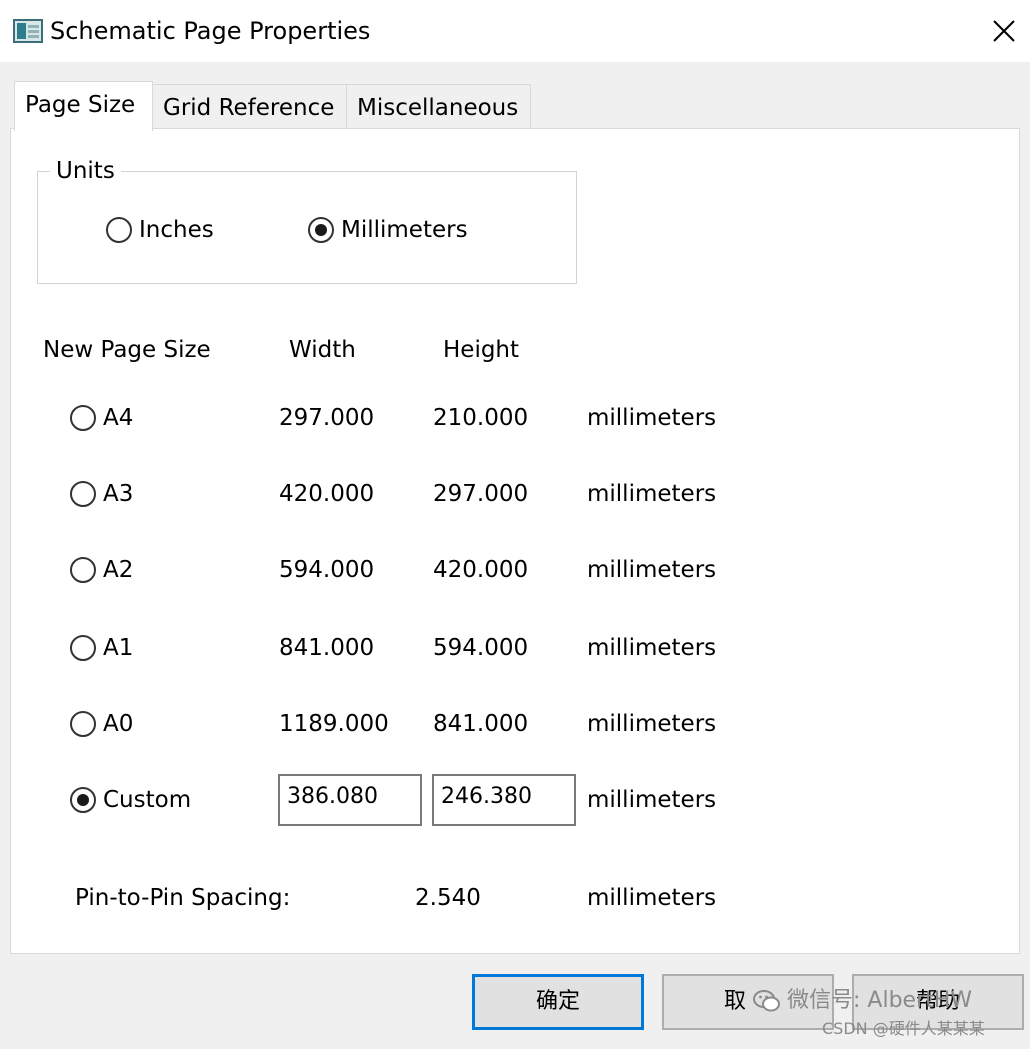 This screenshot has width=1030, height=1049. Describe the element at coordinates (83, 494) in the screenshot. I see `a3-radio` at that location.